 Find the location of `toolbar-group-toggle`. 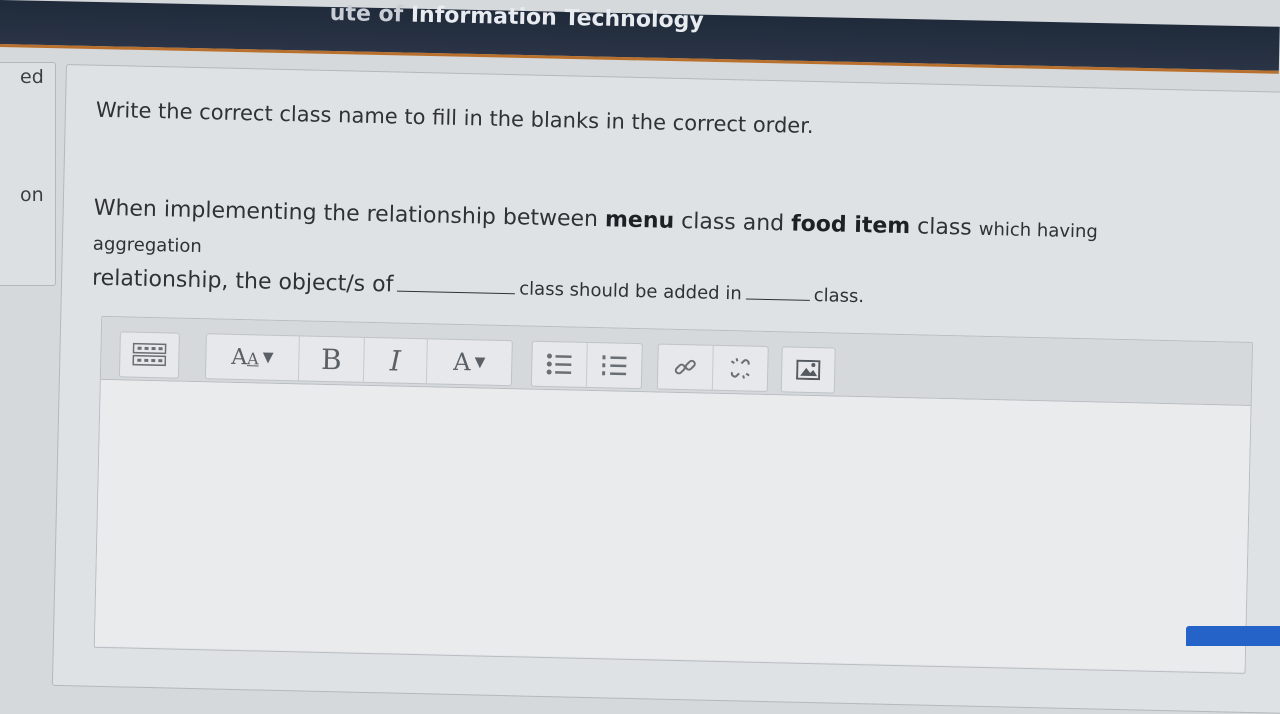

toolbar-group-toggle is located at coordinates (149, 355).